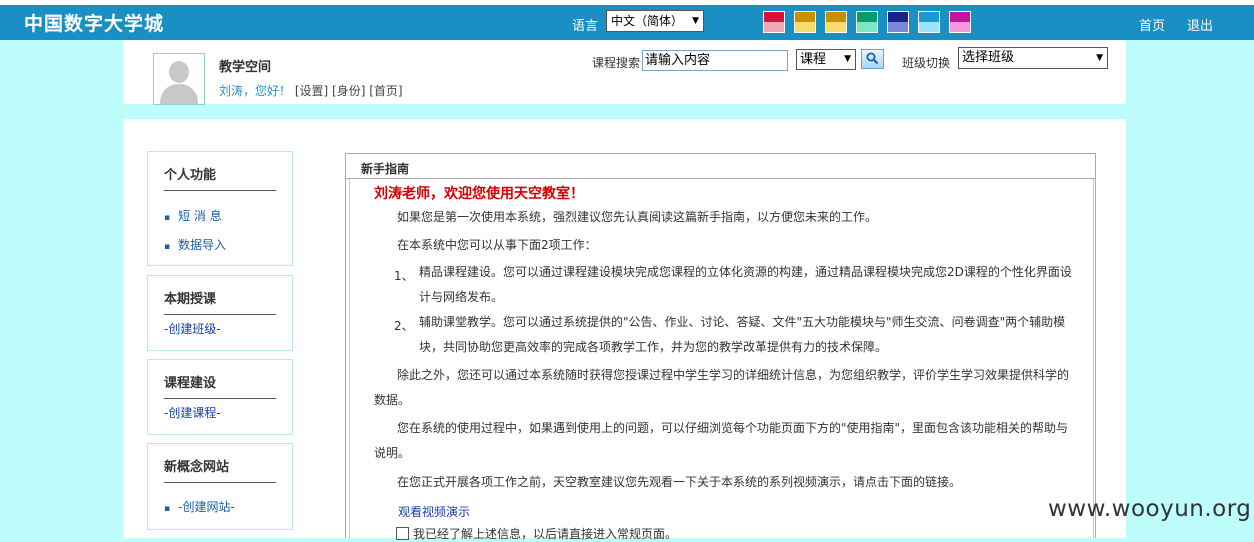 The width and height of the screenshot is (1254, 542). What do you see at coordinates (348, 91) in the screenshot?
I see `role-link: [身份]` at bounding box center [348, 91].